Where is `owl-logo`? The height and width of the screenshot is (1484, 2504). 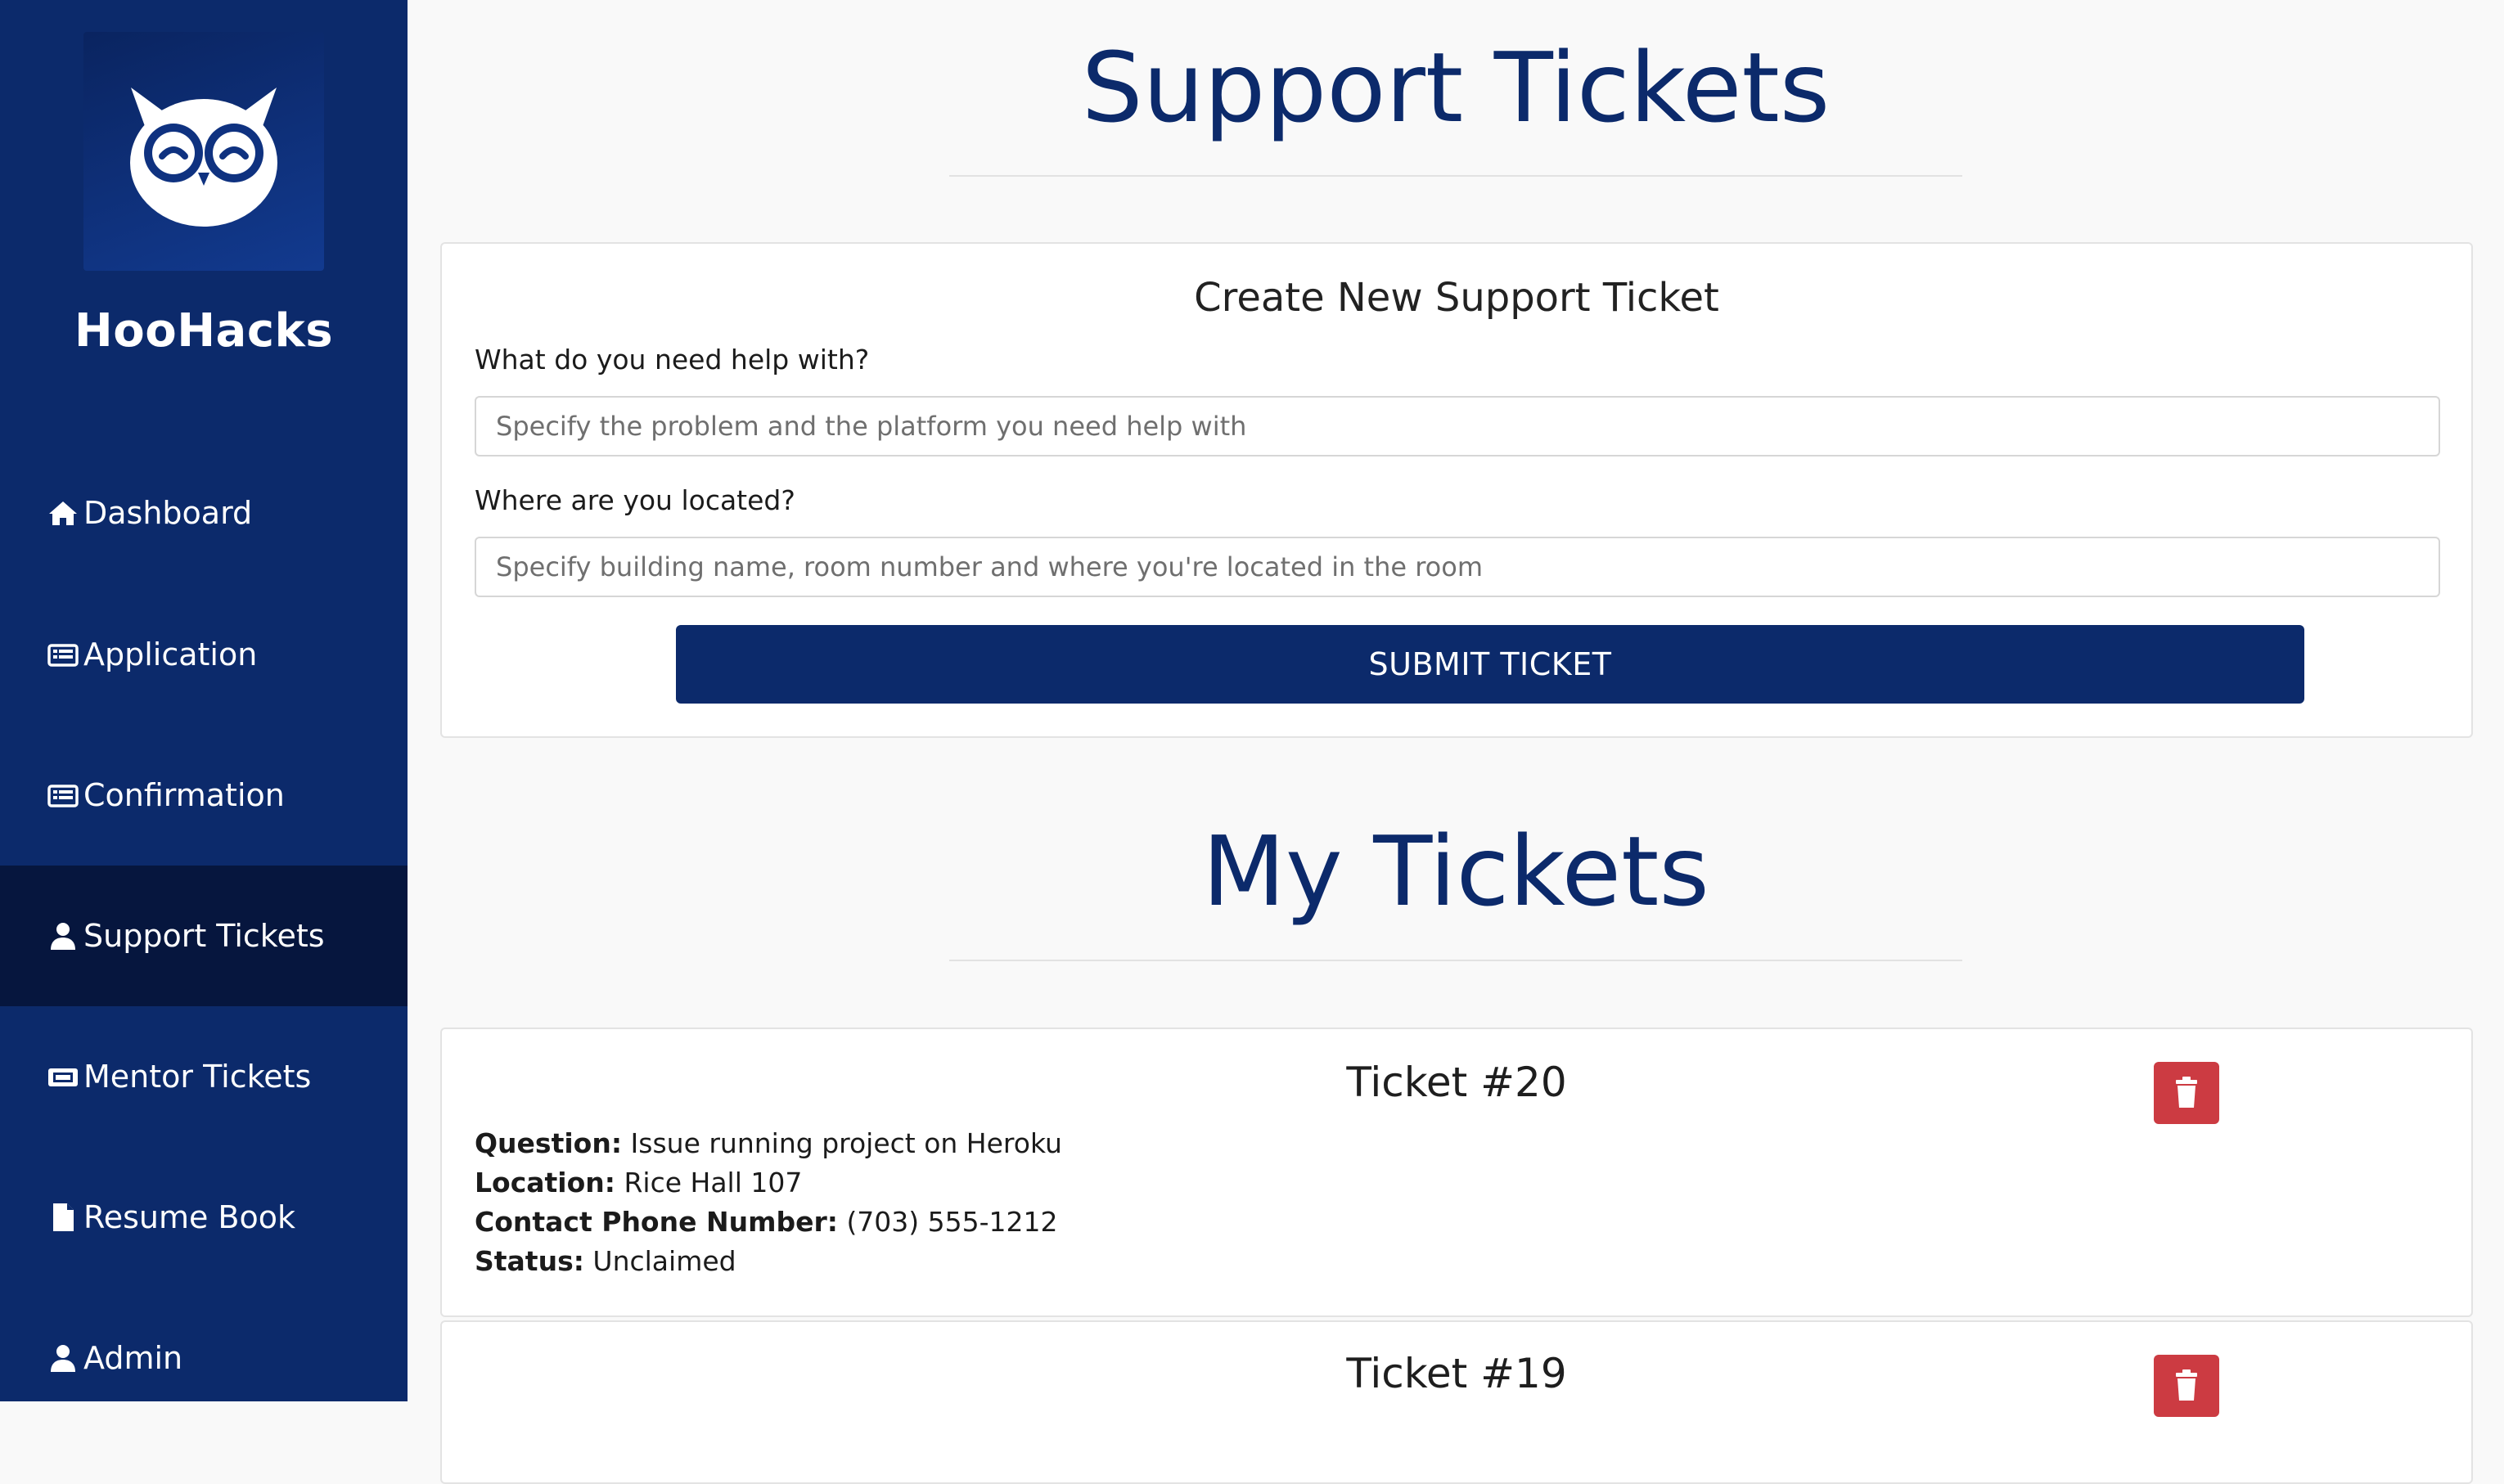
owl-logo is located at coordinates (203, 151).